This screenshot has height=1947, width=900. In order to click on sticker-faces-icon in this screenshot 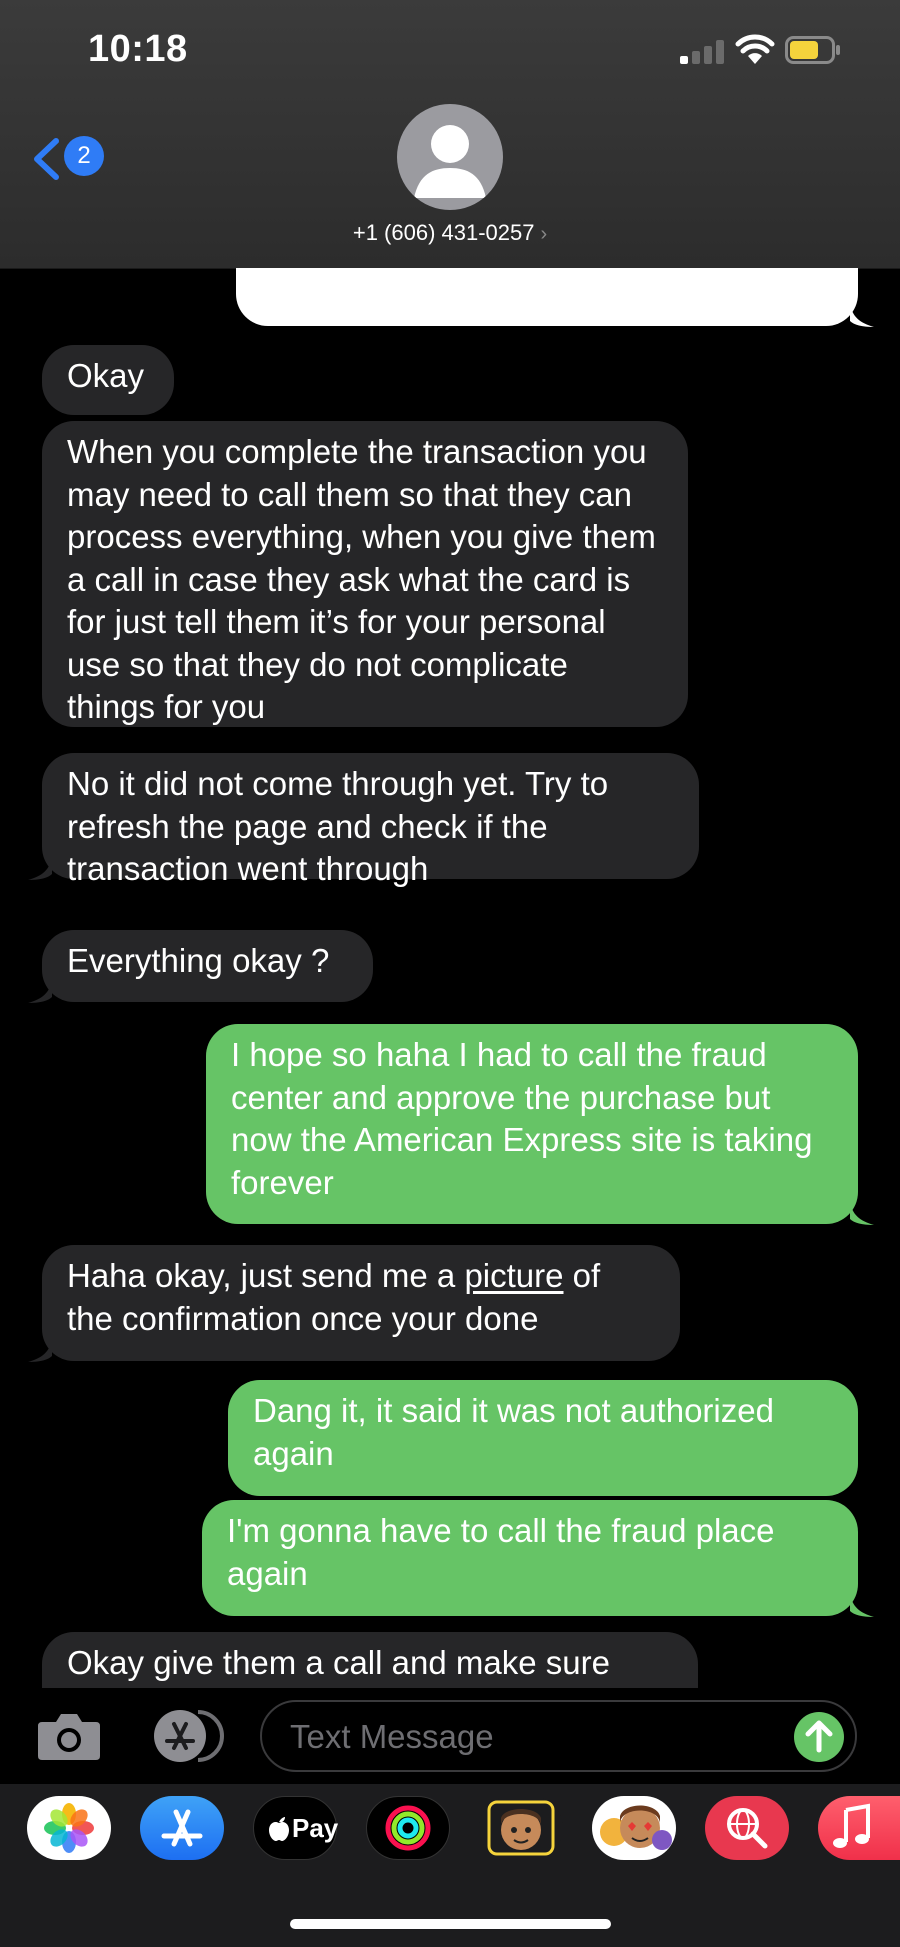, I will do `click(636, 1827)`.